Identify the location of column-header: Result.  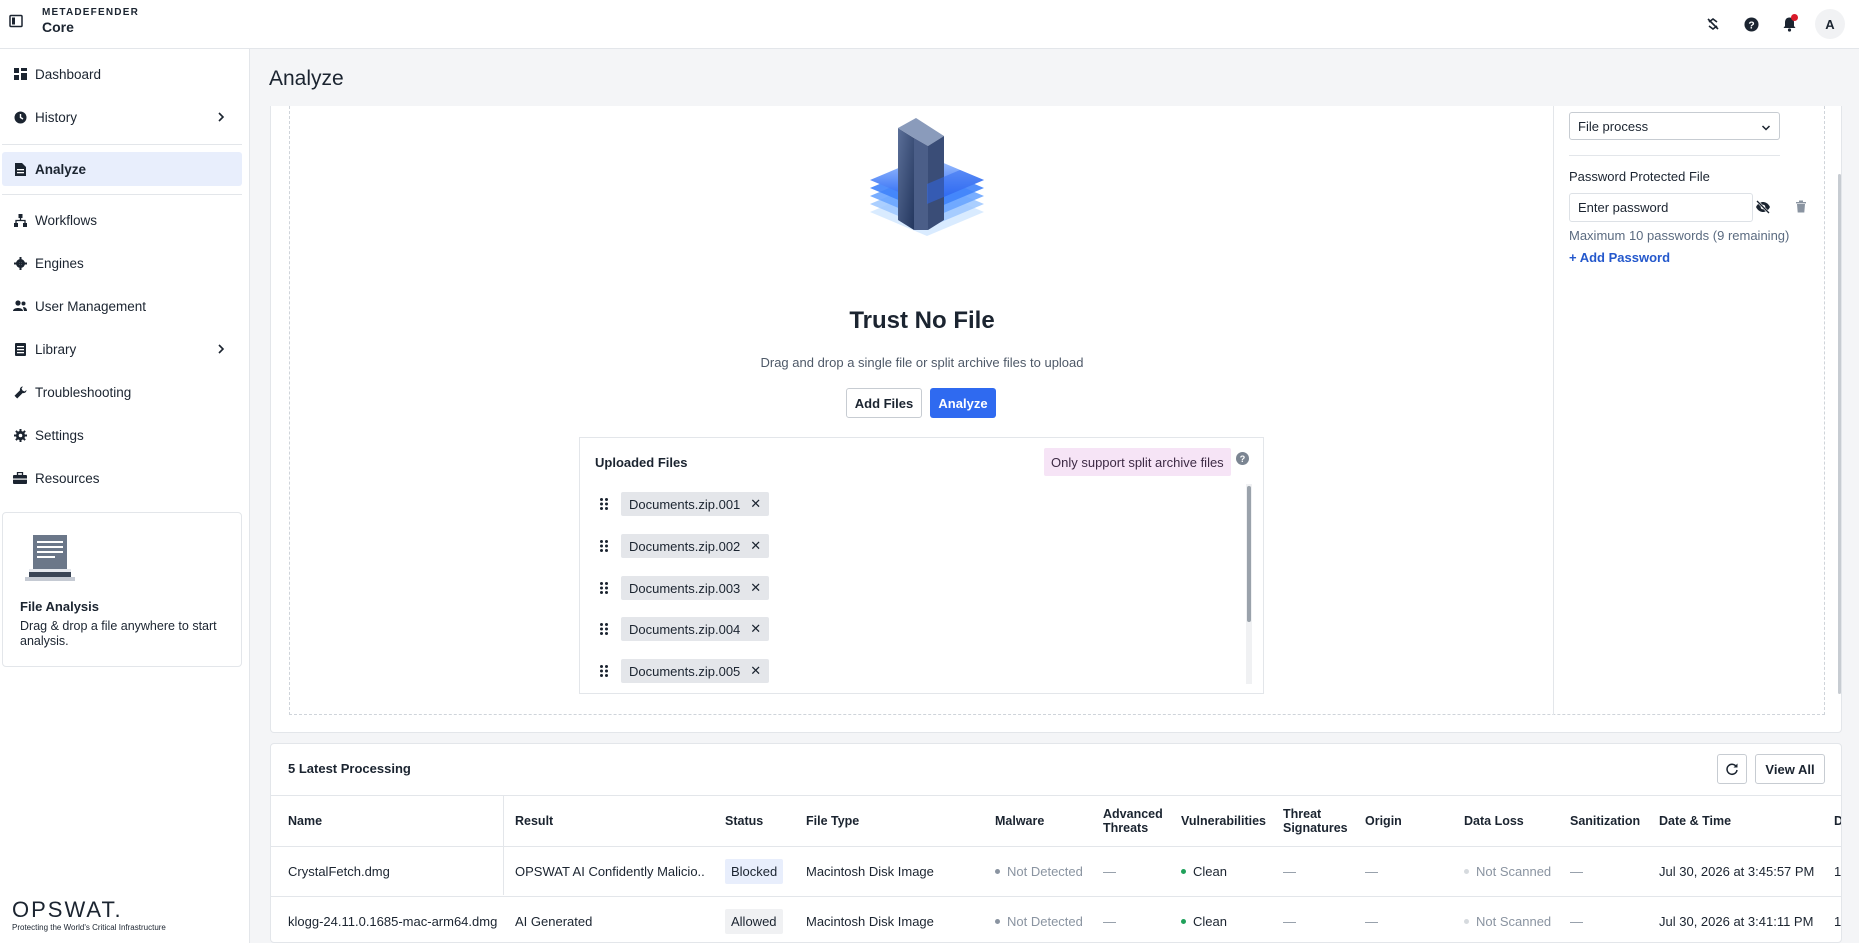
(534, 821).